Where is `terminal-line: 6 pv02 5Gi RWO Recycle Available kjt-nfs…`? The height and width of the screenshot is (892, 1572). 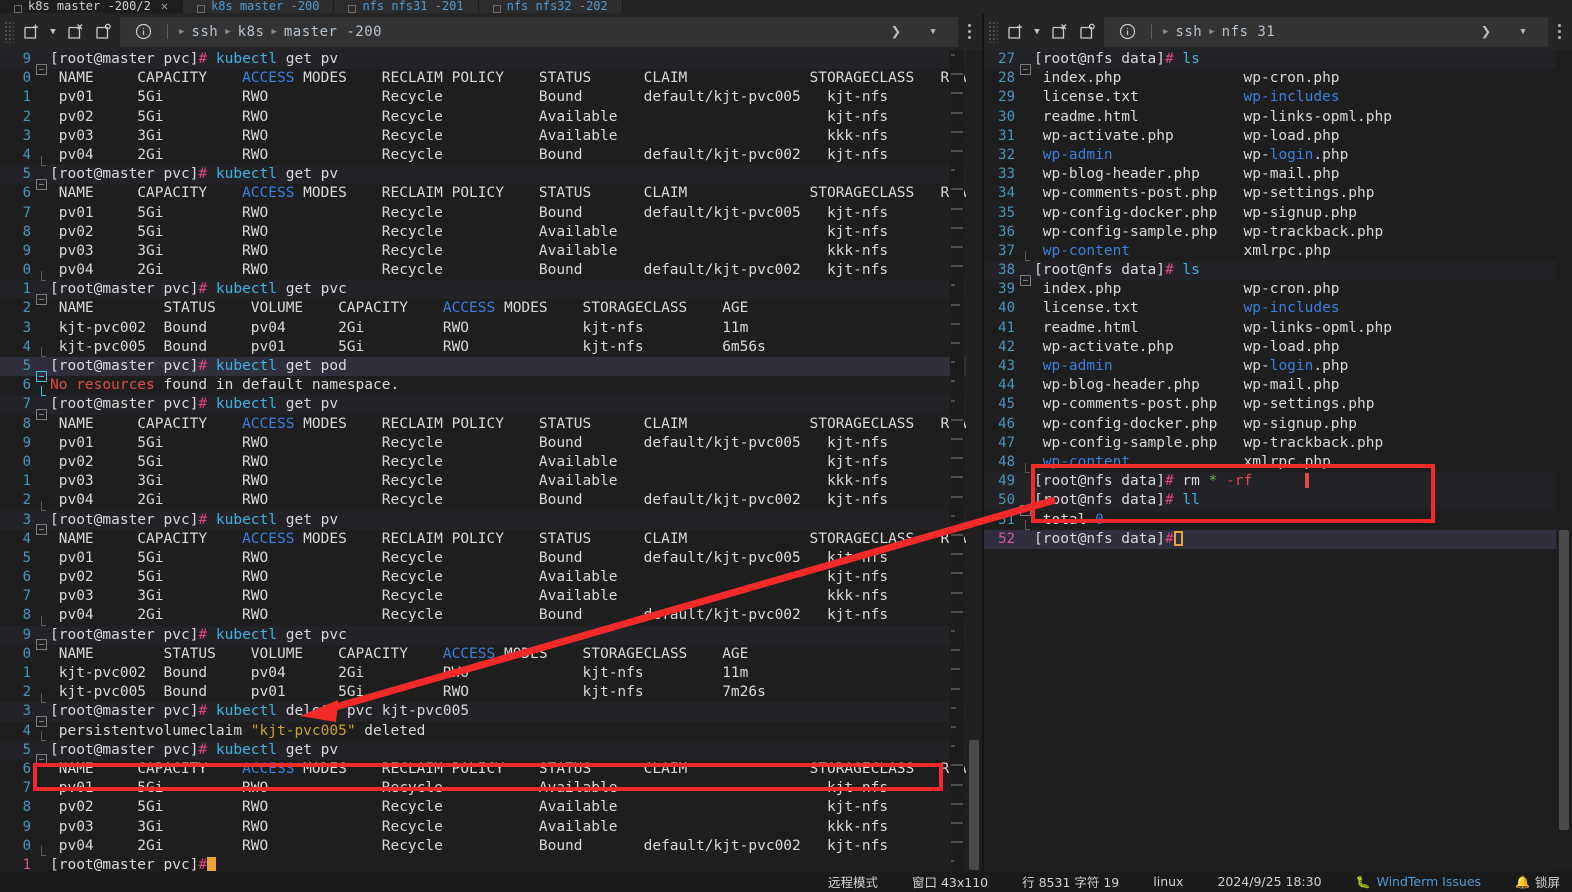
terminal-line: 6 pv02 5Gi RWO Recycle Available kjt-nfs… is located at coordinates (491, 577).